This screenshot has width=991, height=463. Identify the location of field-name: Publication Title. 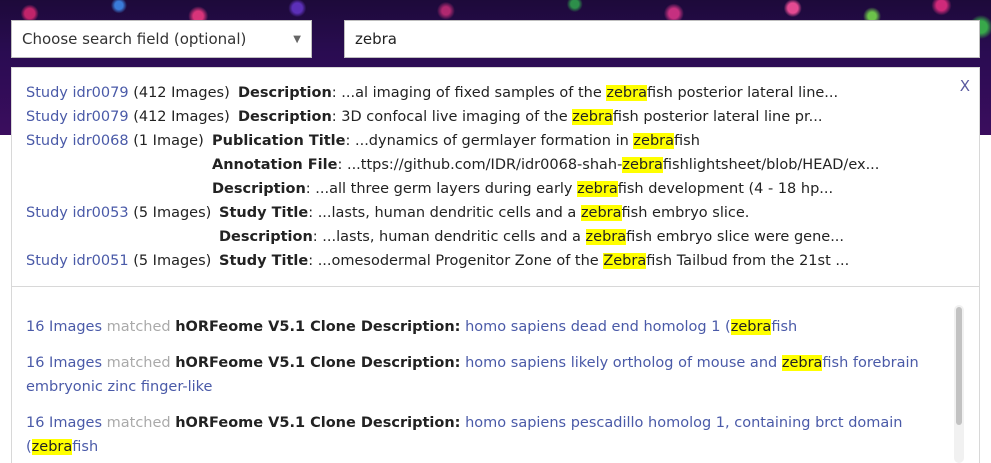
(279, 141).